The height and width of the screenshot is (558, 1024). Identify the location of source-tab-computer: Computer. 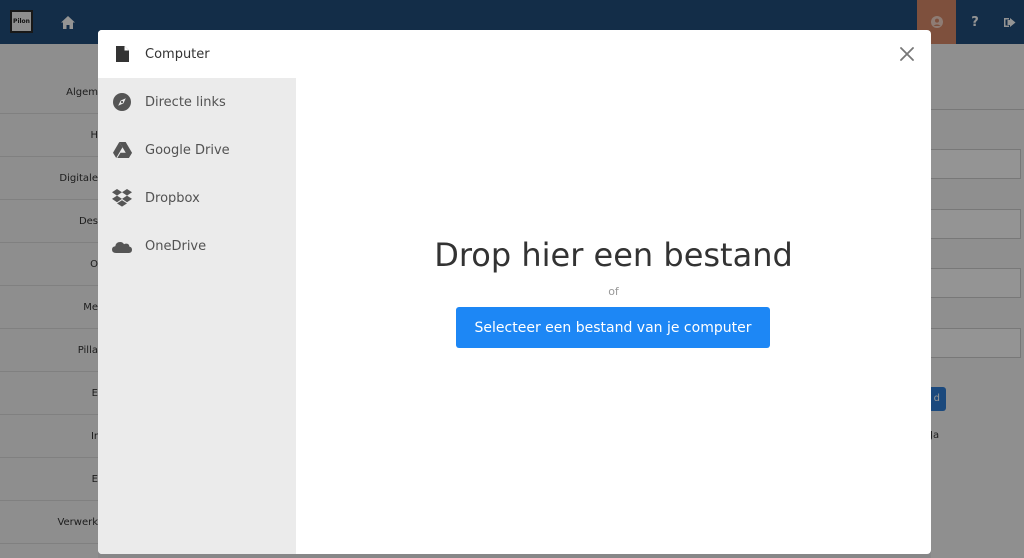
(197, 54).